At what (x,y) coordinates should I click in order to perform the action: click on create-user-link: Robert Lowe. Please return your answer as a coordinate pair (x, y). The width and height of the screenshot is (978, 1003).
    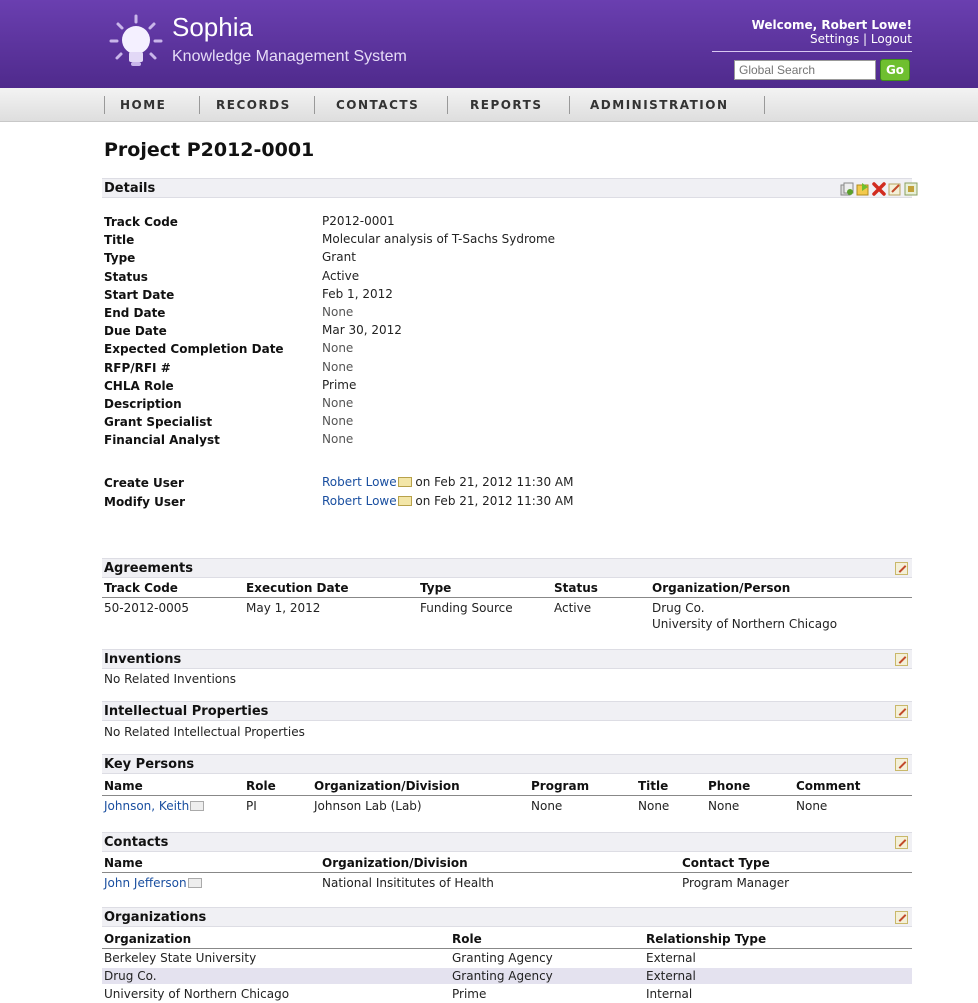
    Looking at the image, I should click on (359, 482).